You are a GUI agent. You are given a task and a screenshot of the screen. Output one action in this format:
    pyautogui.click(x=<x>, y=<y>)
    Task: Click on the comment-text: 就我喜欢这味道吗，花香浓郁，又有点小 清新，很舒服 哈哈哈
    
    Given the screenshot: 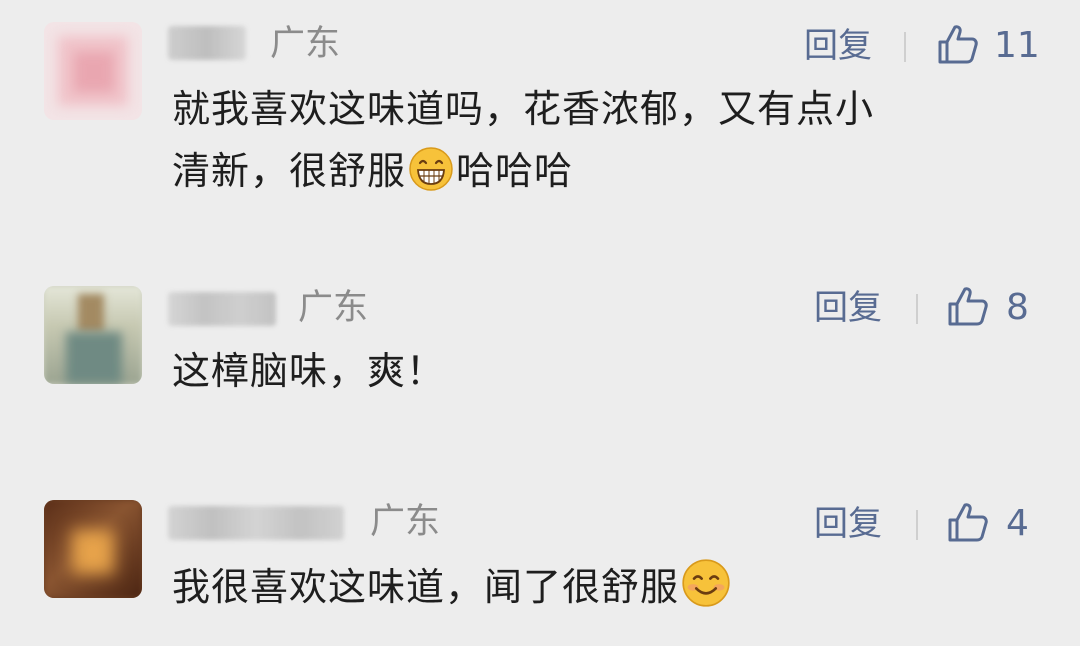 What is the action you would take?
    pyautogui.click(x=523, y=140)
    